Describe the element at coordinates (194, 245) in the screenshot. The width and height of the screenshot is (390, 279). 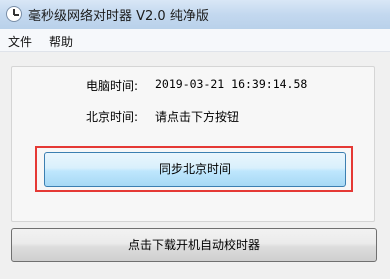
I see `download-auto-sync-button: 点击下载开机自动校时器` at that location.